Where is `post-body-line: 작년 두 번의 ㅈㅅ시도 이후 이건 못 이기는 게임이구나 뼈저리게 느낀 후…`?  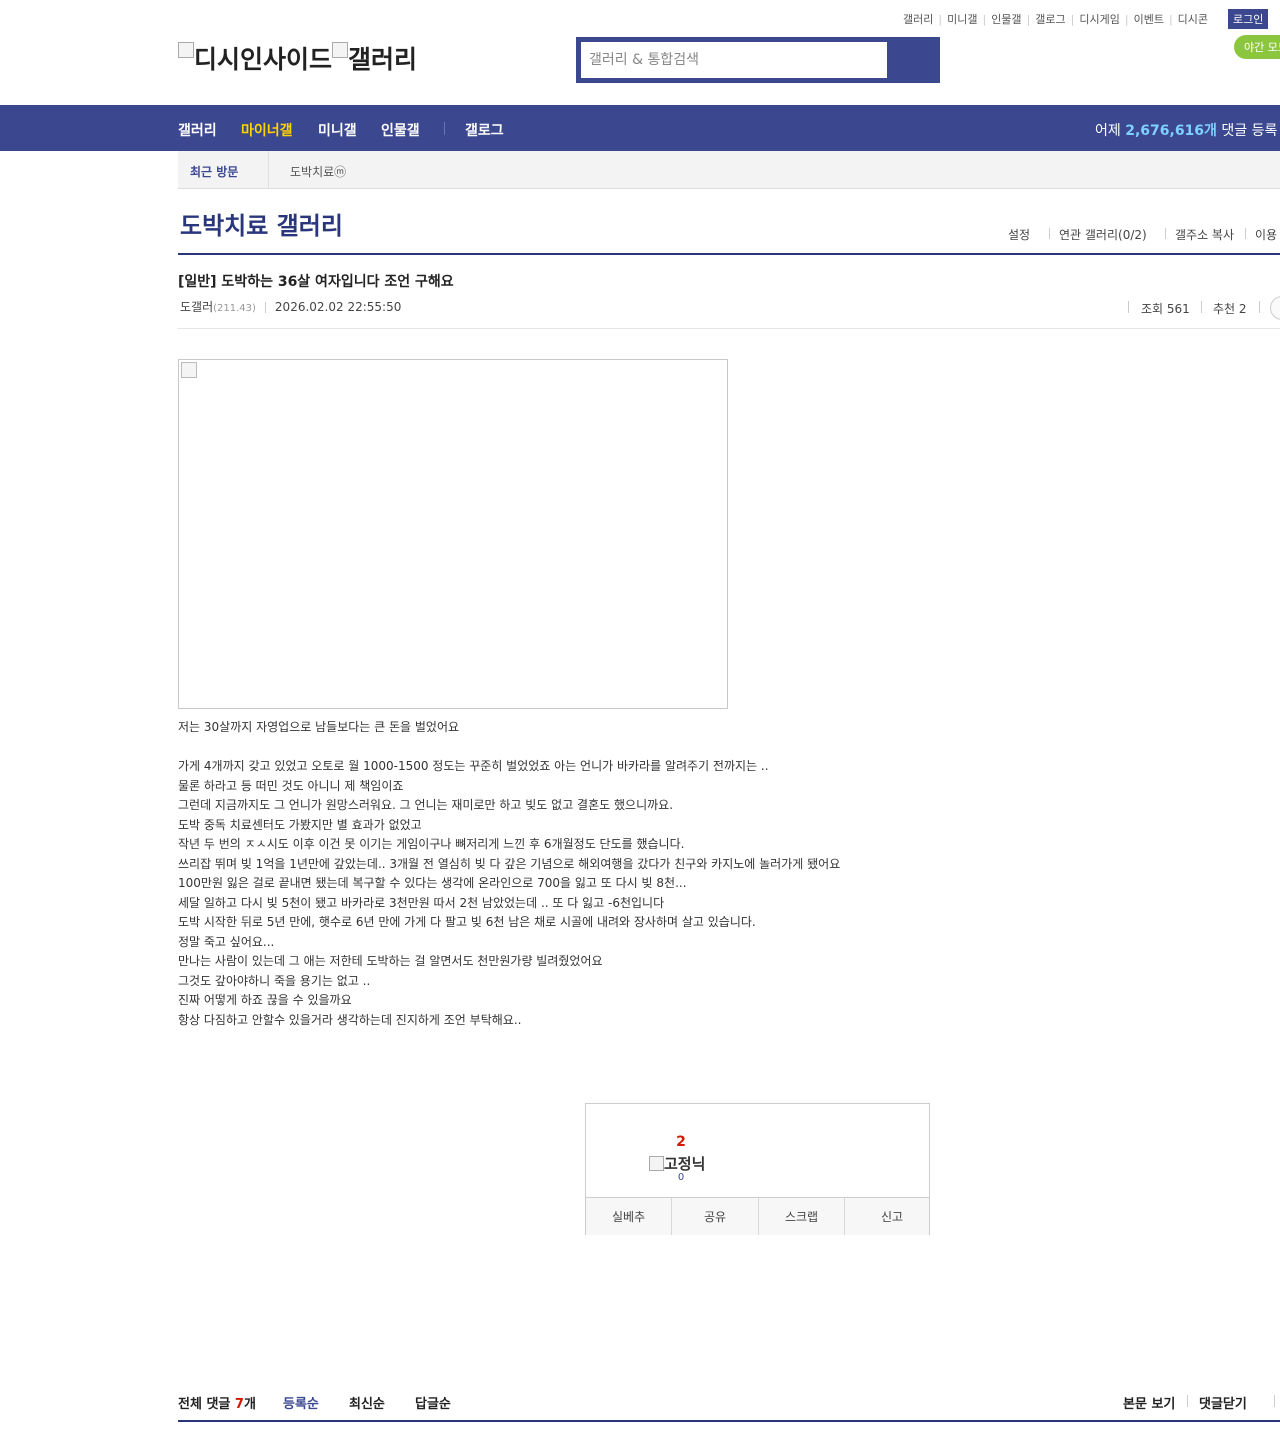
post-body-line: 작년 두 번의 ㅈㅅ시도 이후 이건 못 이기는 게임이구나 뼈저리게 느낀 후… is located at coordinates (431, 844).